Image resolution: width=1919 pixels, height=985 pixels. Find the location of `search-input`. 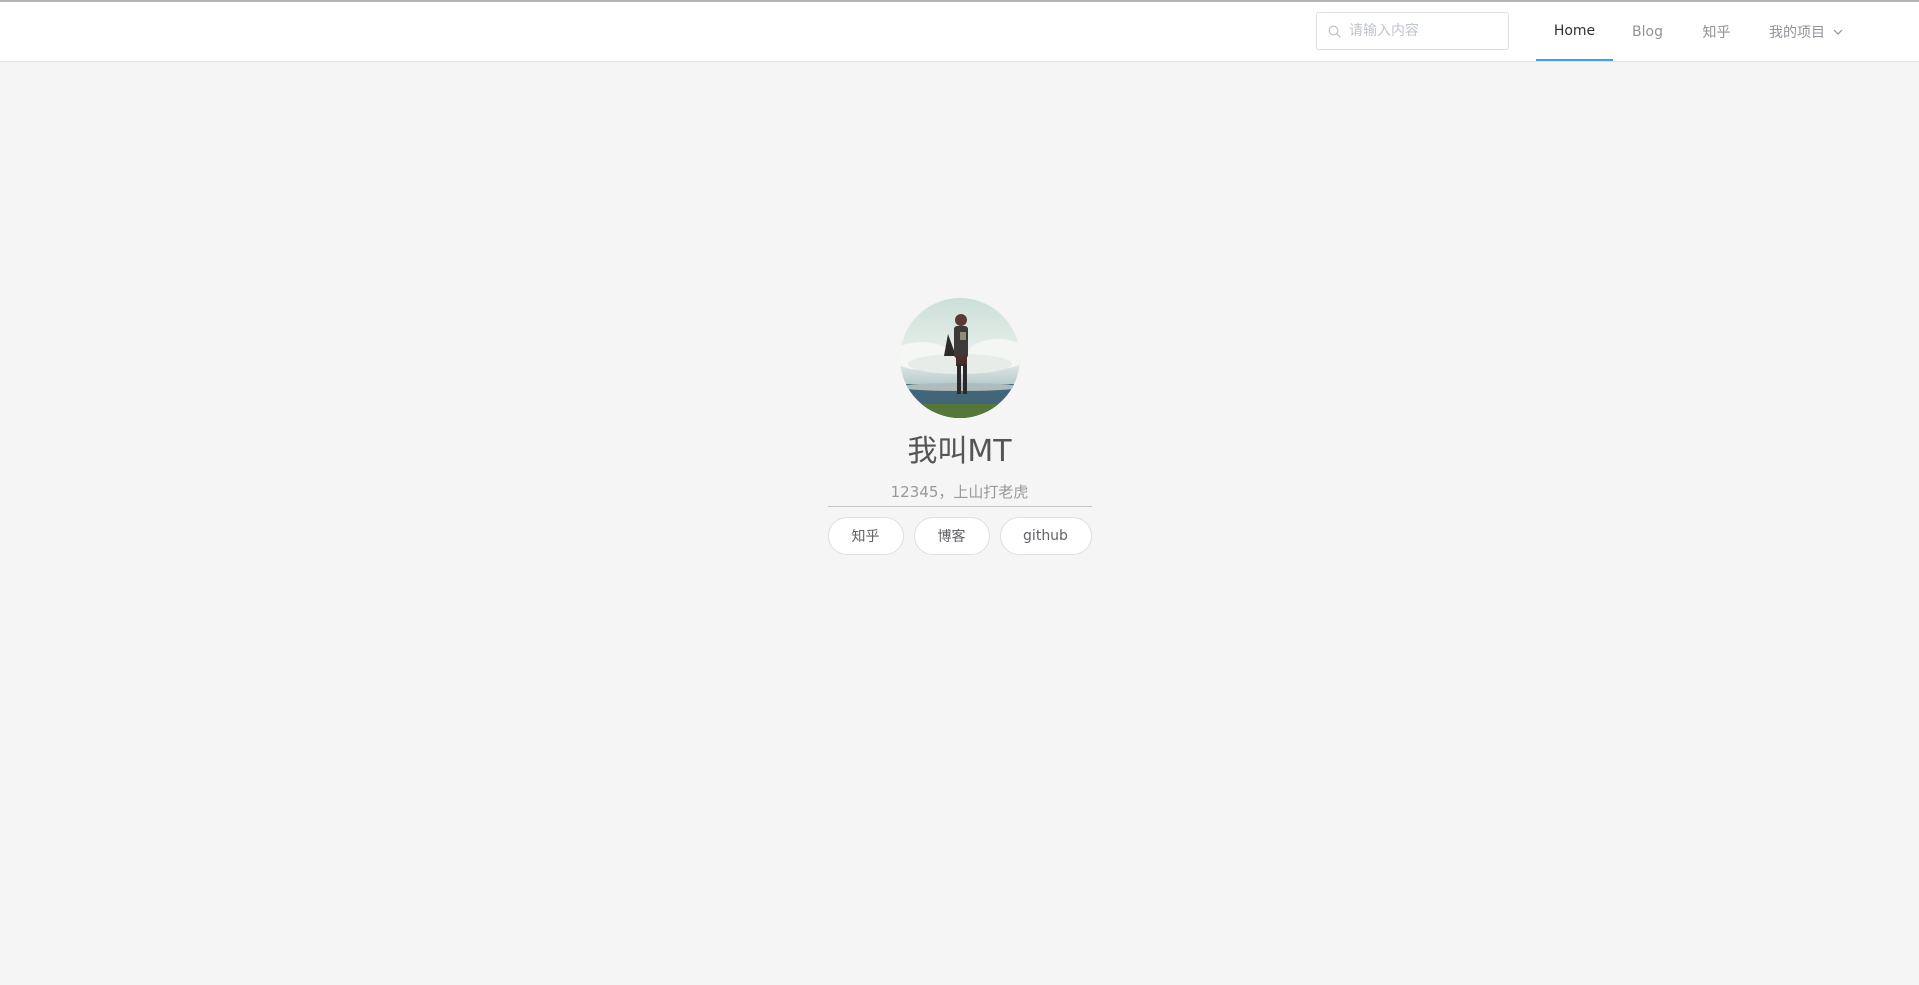

search-input is located at coordinates (1424, 31).